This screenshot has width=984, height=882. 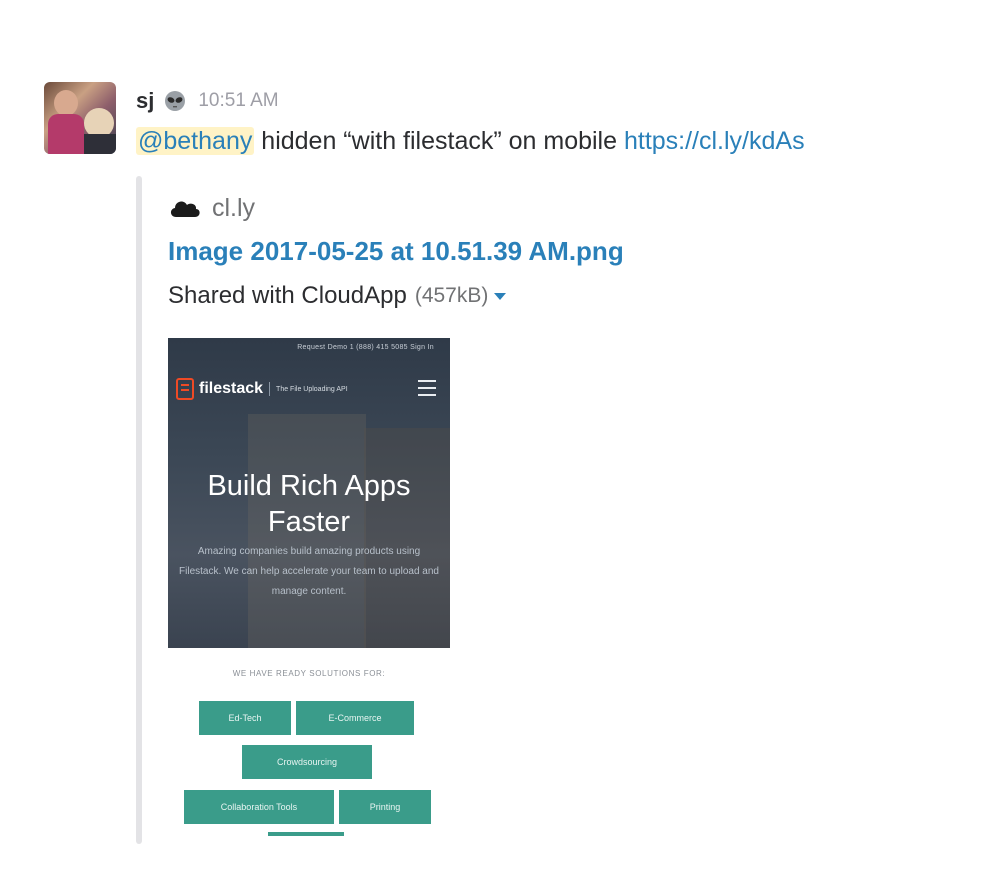 I want to click on shared-with-text: Shared with CloudApp, so click(x=287, y=295).